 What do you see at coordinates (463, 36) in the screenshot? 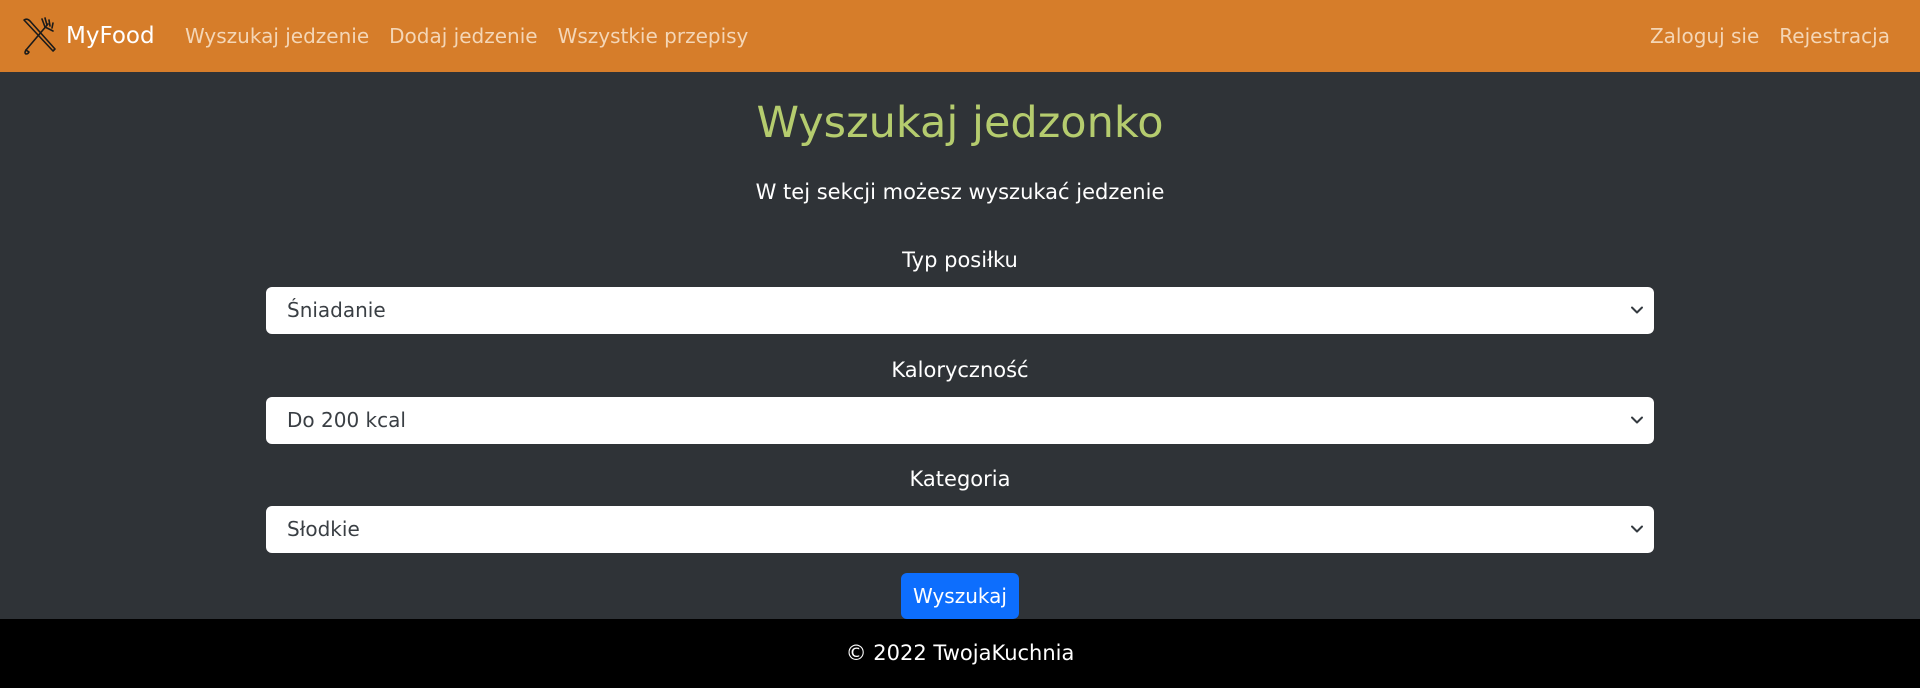
I see `nav-add-food: Dodaj jedzenie` at bounding box center [463, 36].